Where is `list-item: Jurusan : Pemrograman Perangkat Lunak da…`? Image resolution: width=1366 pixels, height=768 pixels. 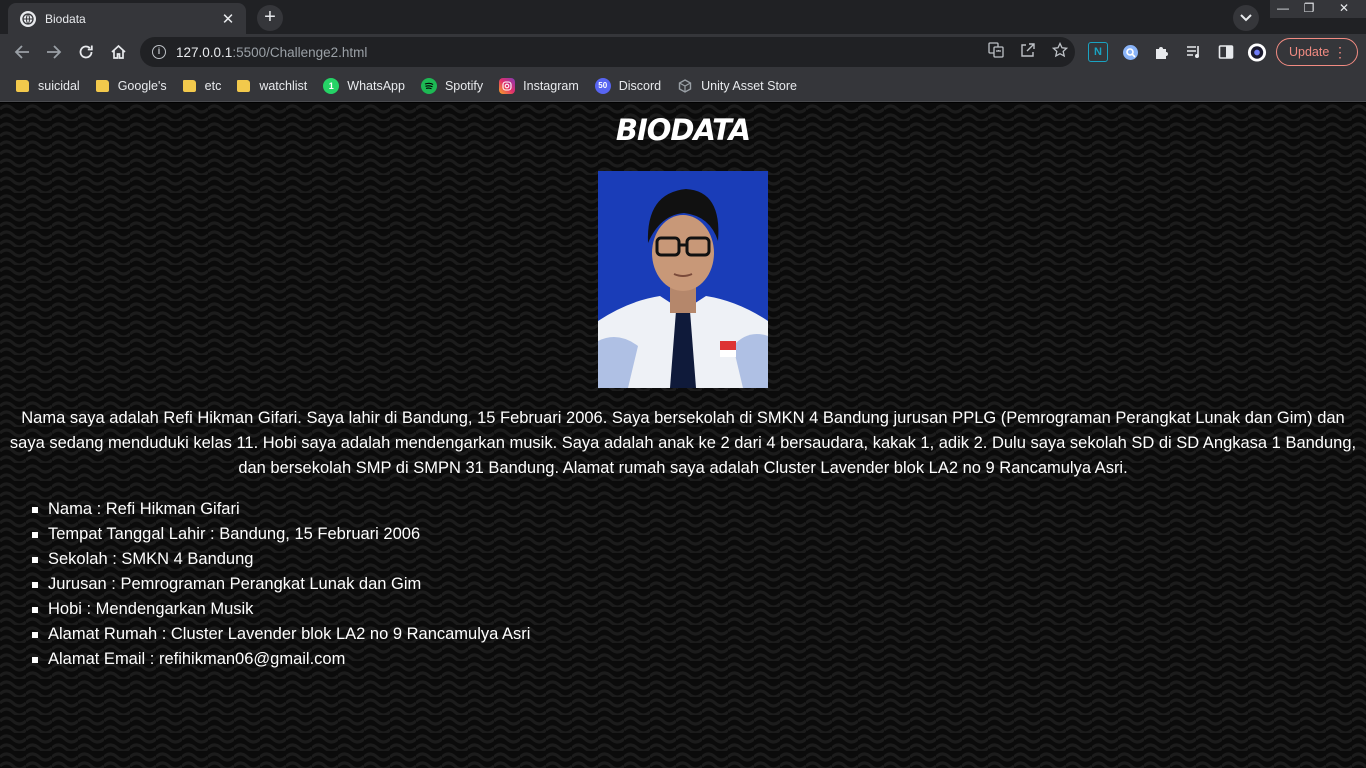 list-item: Jurusan : Pemrograman Perangkat Lunak da… is located at coordinates (280, 584).